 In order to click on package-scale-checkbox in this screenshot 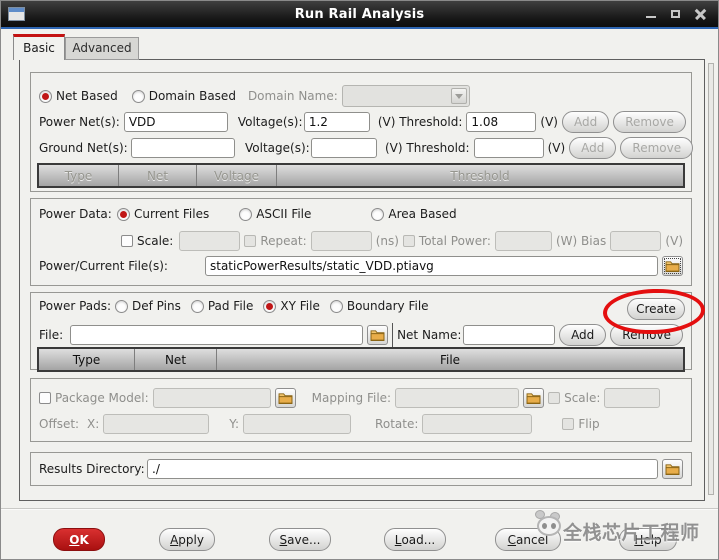, I will do `click(554, 398)`.